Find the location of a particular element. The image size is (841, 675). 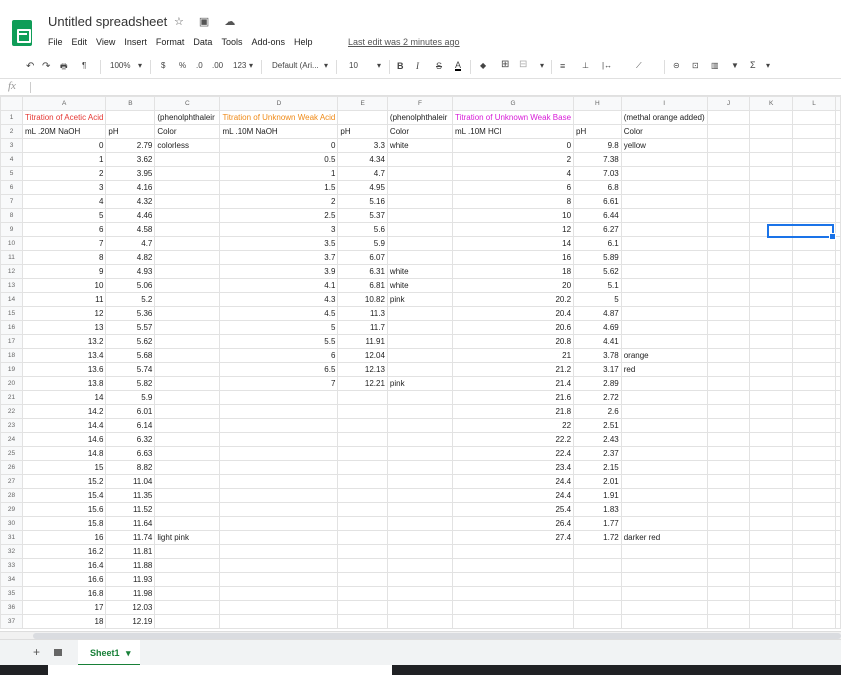

cell-d37 is located at coordinates (279, 621).